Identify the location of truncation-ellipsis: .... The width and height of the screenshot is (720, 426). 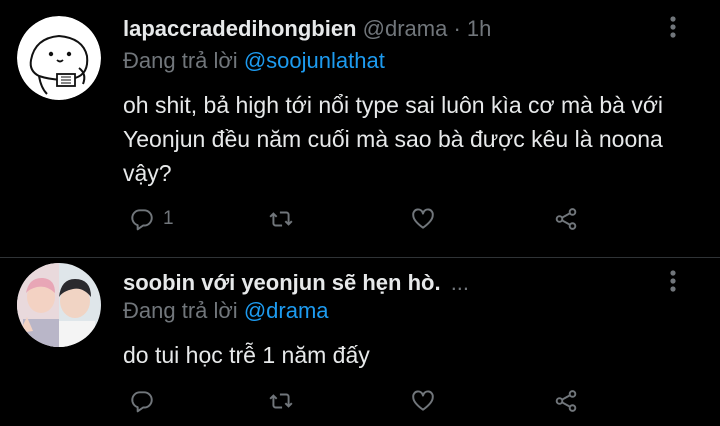
(460, 282).